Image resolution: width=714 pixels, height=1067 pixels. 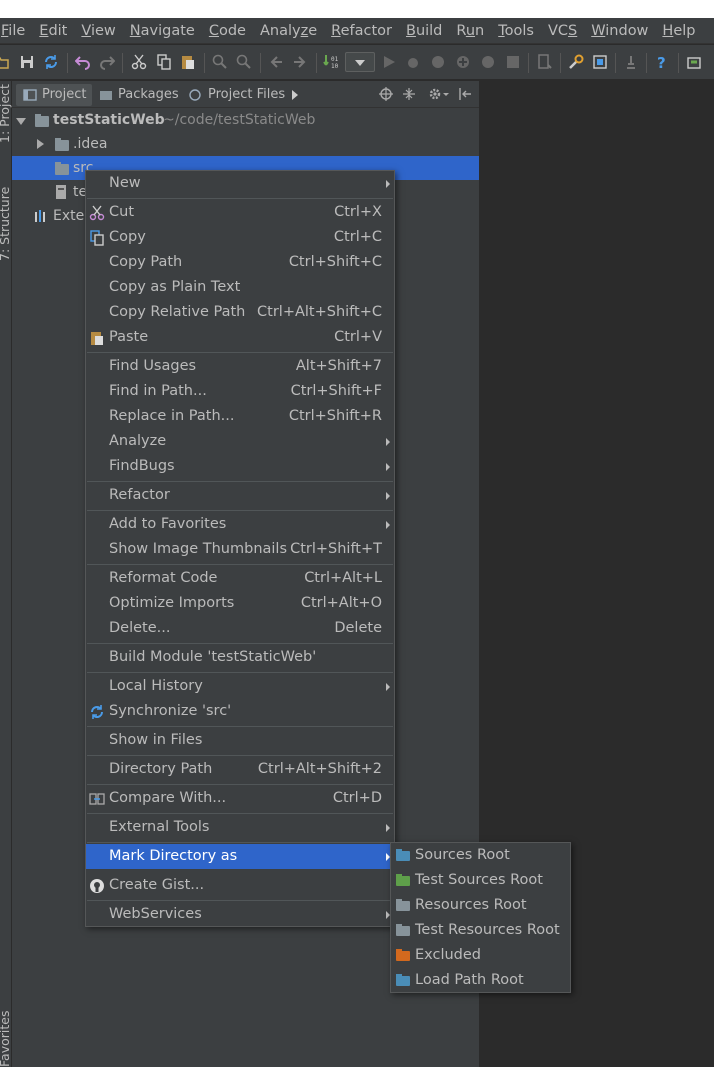 What do you see at coordinates (236, 95) in the screenshot?
I see `tab-project-files: Project Files` at bounding box center [236, 95].